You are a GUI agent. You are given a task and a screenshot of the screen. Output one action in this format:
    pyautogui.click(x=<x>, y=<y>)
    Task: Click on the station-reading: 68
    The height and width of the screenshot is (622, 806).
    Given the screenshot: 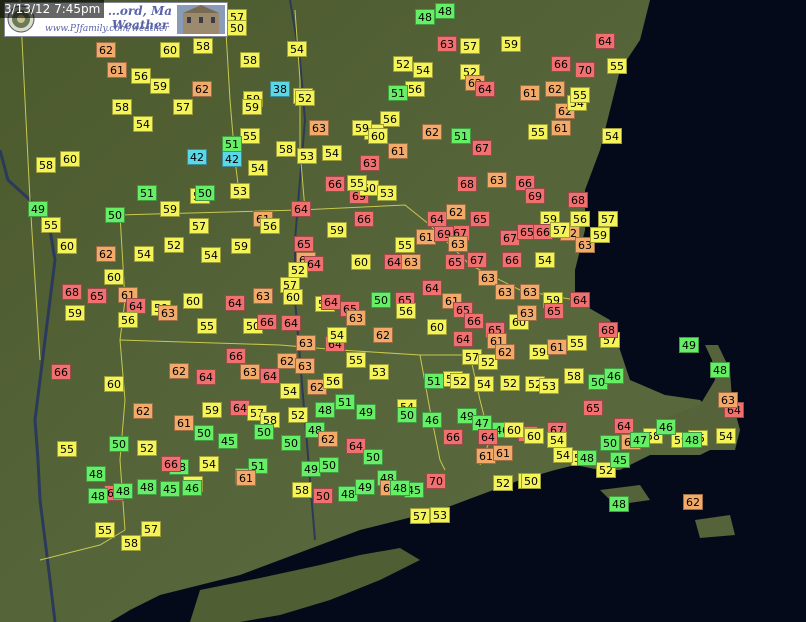 What is the action you would take?
    pyautogui.click(x=72, y=292)
    